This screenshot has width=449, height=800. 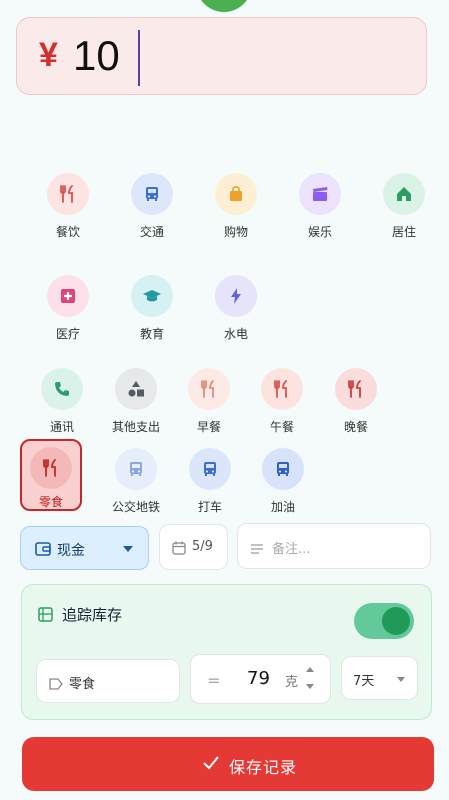 I want to click on unit-label: 克, so click(x=292, y=682).